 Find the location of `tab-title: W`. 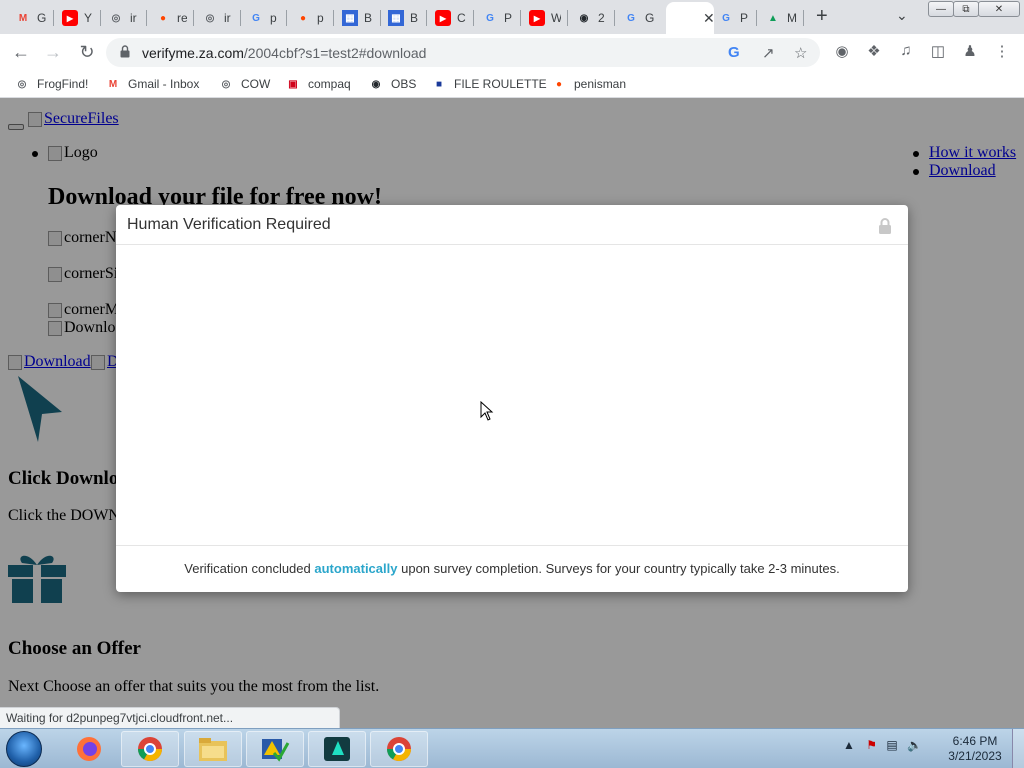

tab-title: W is located at coordinates (556, 18).